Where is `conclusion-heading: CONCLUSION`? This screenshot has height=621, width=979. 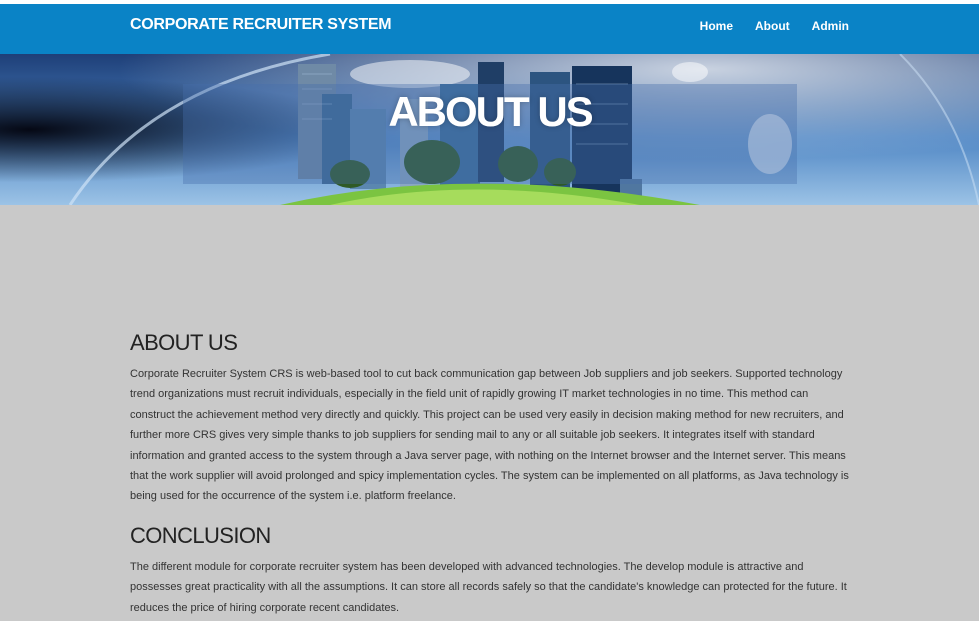
conclusion-heading: CONCLUSION is located at coordinates (200, 535).